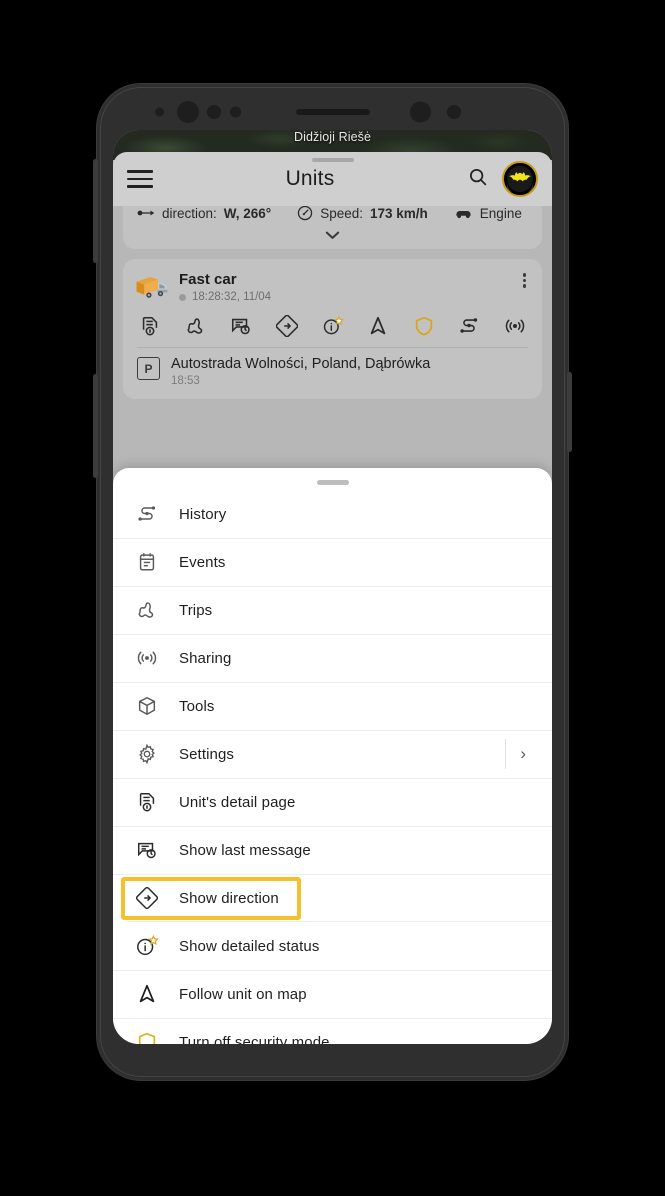  I want to click on unit-quick-actions, so click(332, 325).